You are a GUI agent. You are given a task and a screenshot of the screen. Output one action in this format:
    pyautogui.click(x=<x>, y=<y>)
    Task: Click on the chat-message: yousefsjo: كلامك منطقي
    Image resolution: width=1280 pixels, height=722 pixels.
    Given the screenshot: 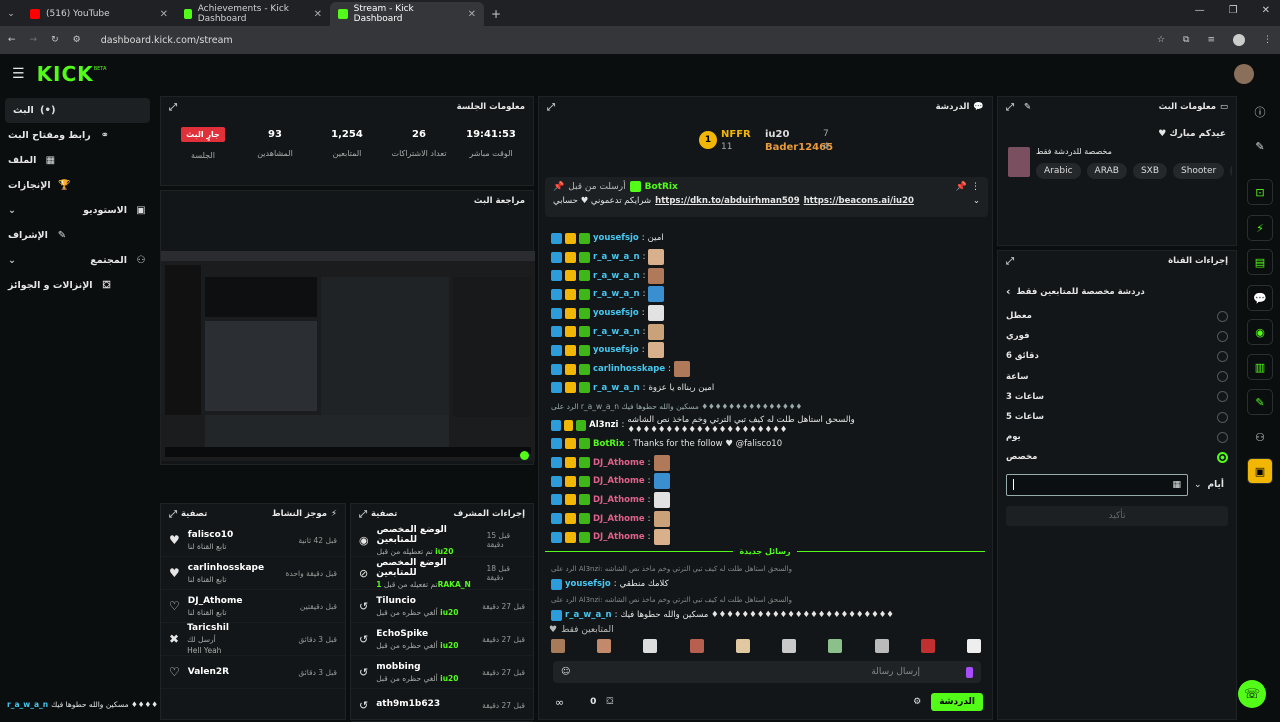 What is the action you would take?
    pyautogui.click(x=761, y=584)
    